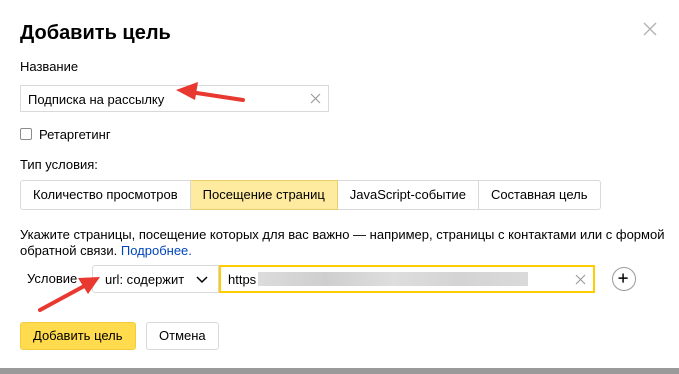  Describe the element at coordinates (96, 99) in the screenshot. I see `goal-name-value: Подписка на рассылку` at that location.